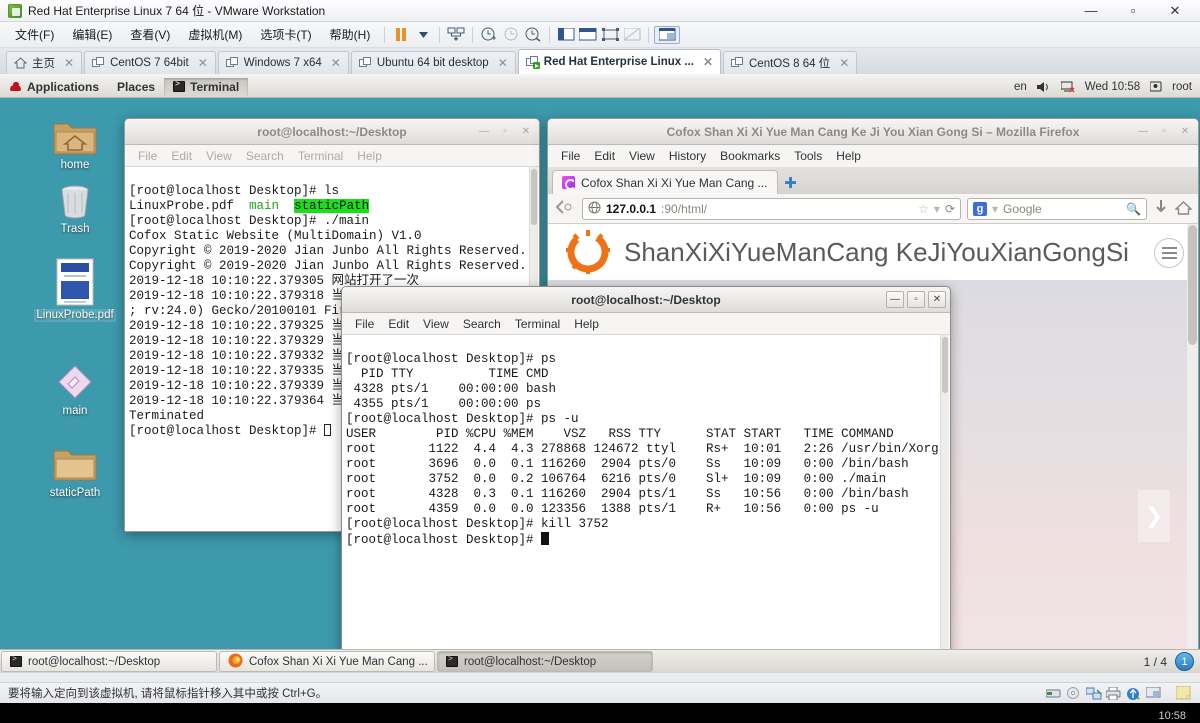 This screenshot has width=1200, height=723. What do you see at coordinates (1153, 693) in the screenshot?
I see `display-icon` at bounding box center [1153, 693].